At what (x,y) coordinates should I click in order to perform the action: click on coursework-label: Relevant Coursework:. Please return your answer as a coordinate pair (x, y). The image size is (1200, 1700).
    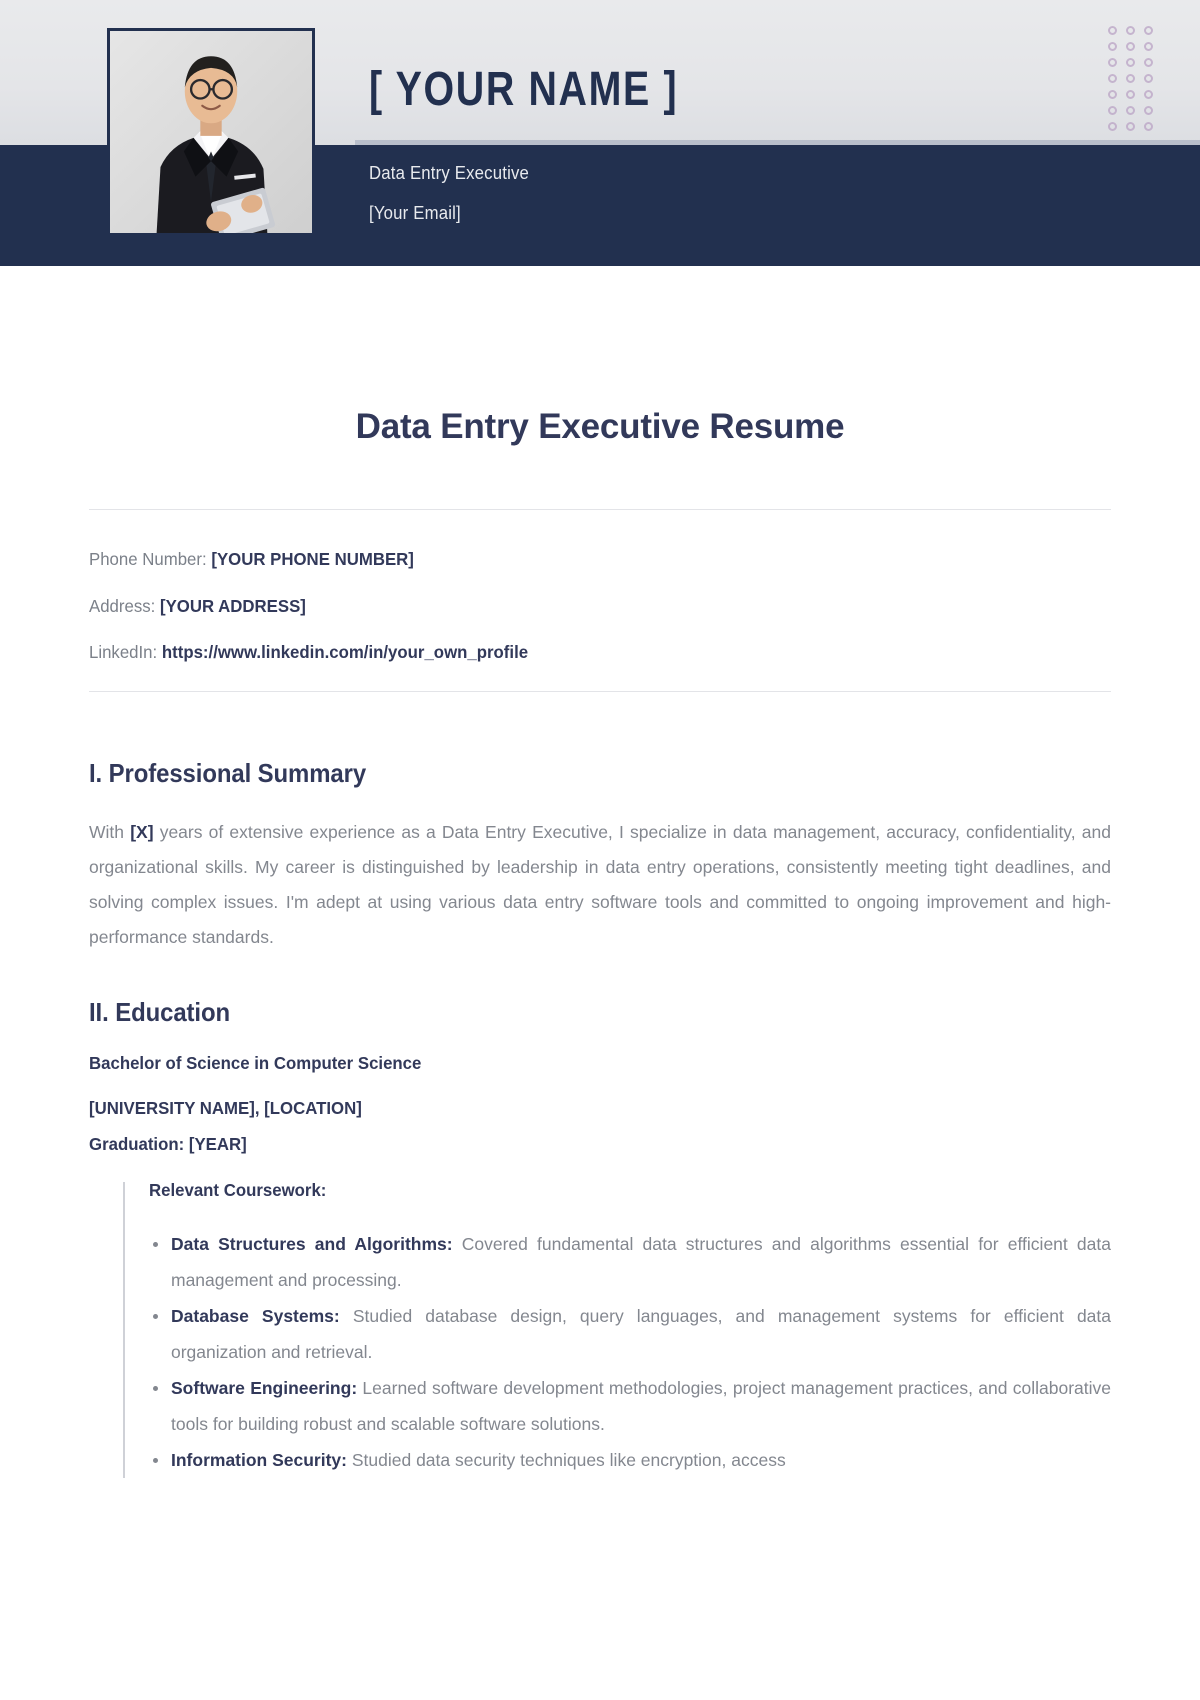
    Looking at the image, I should click on (238, 1190).